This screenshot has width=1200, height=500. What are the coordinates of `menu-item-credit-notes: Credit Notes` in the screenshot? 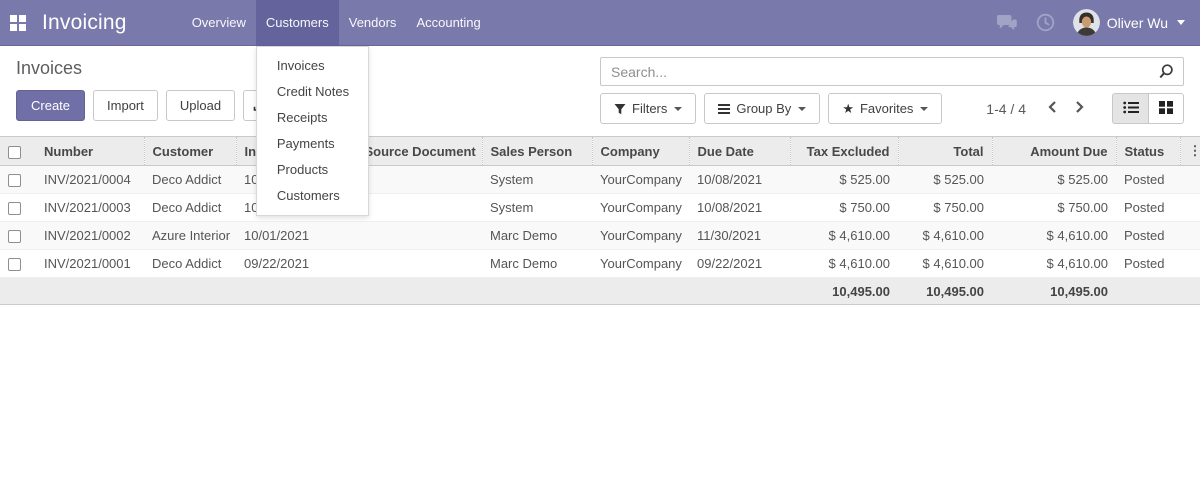 It's located at (312, 92).